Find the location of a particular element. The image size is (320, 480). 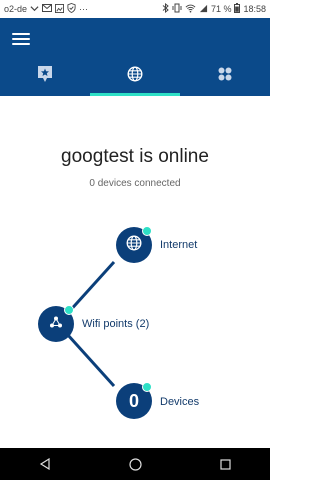

wifi-points-label: Wifi points (2) is located at coordinates (115, 324).